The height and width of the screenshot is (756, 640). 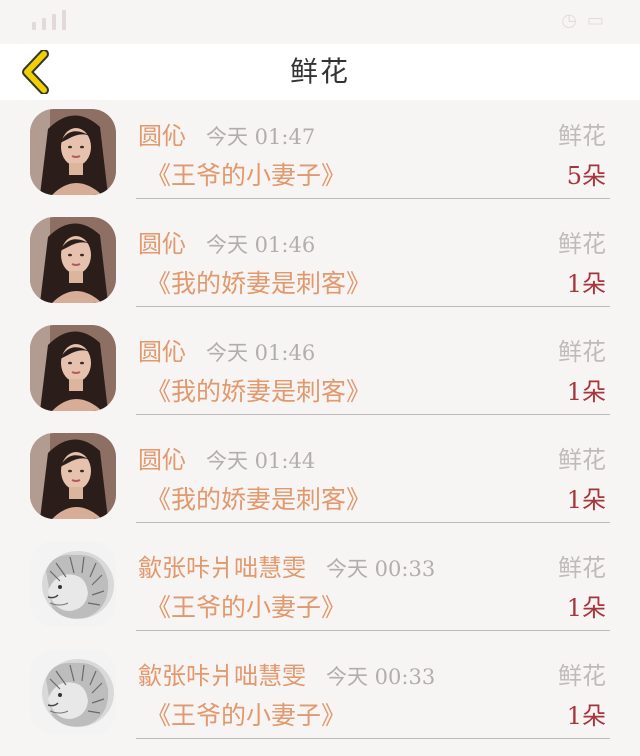 I want to click on alarm-icon: ◷, so click(x=569, y=20).